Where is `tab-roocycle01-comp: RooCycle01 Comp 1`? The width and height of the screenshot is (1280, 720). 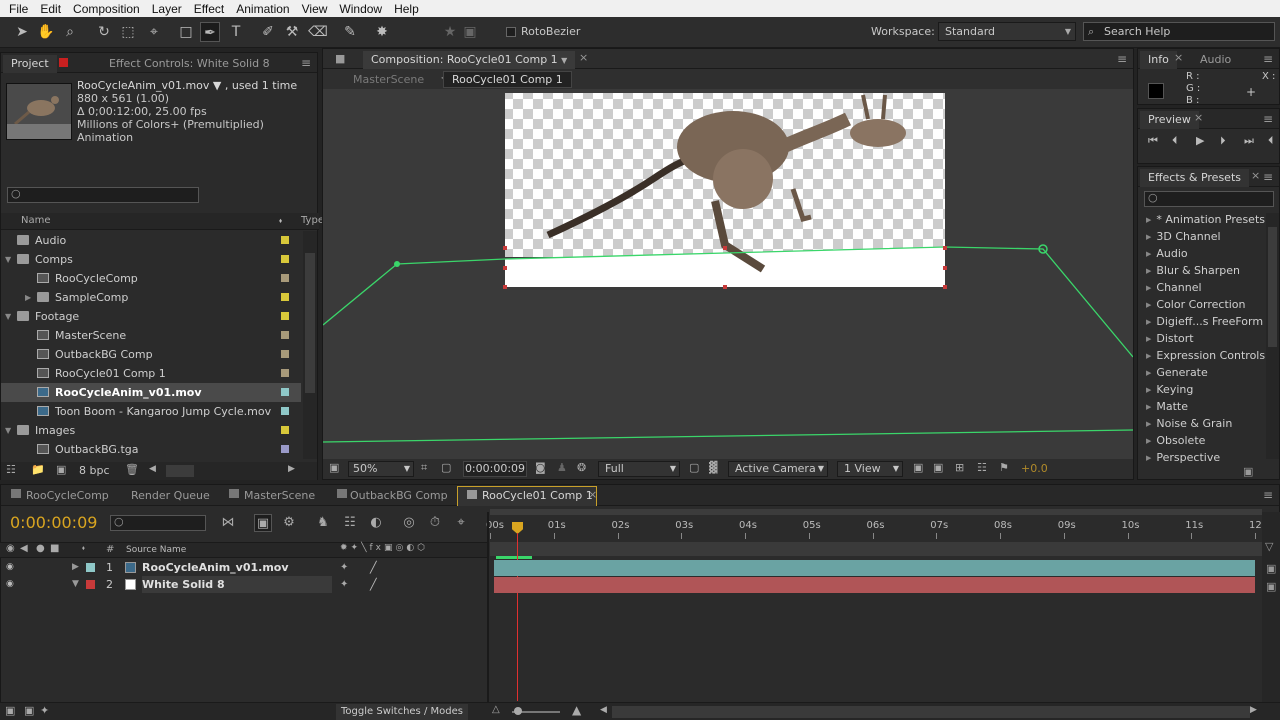
tab-roocycle01-comp: RooCycle01 Comp 1 is located at coordinates (537, 496).